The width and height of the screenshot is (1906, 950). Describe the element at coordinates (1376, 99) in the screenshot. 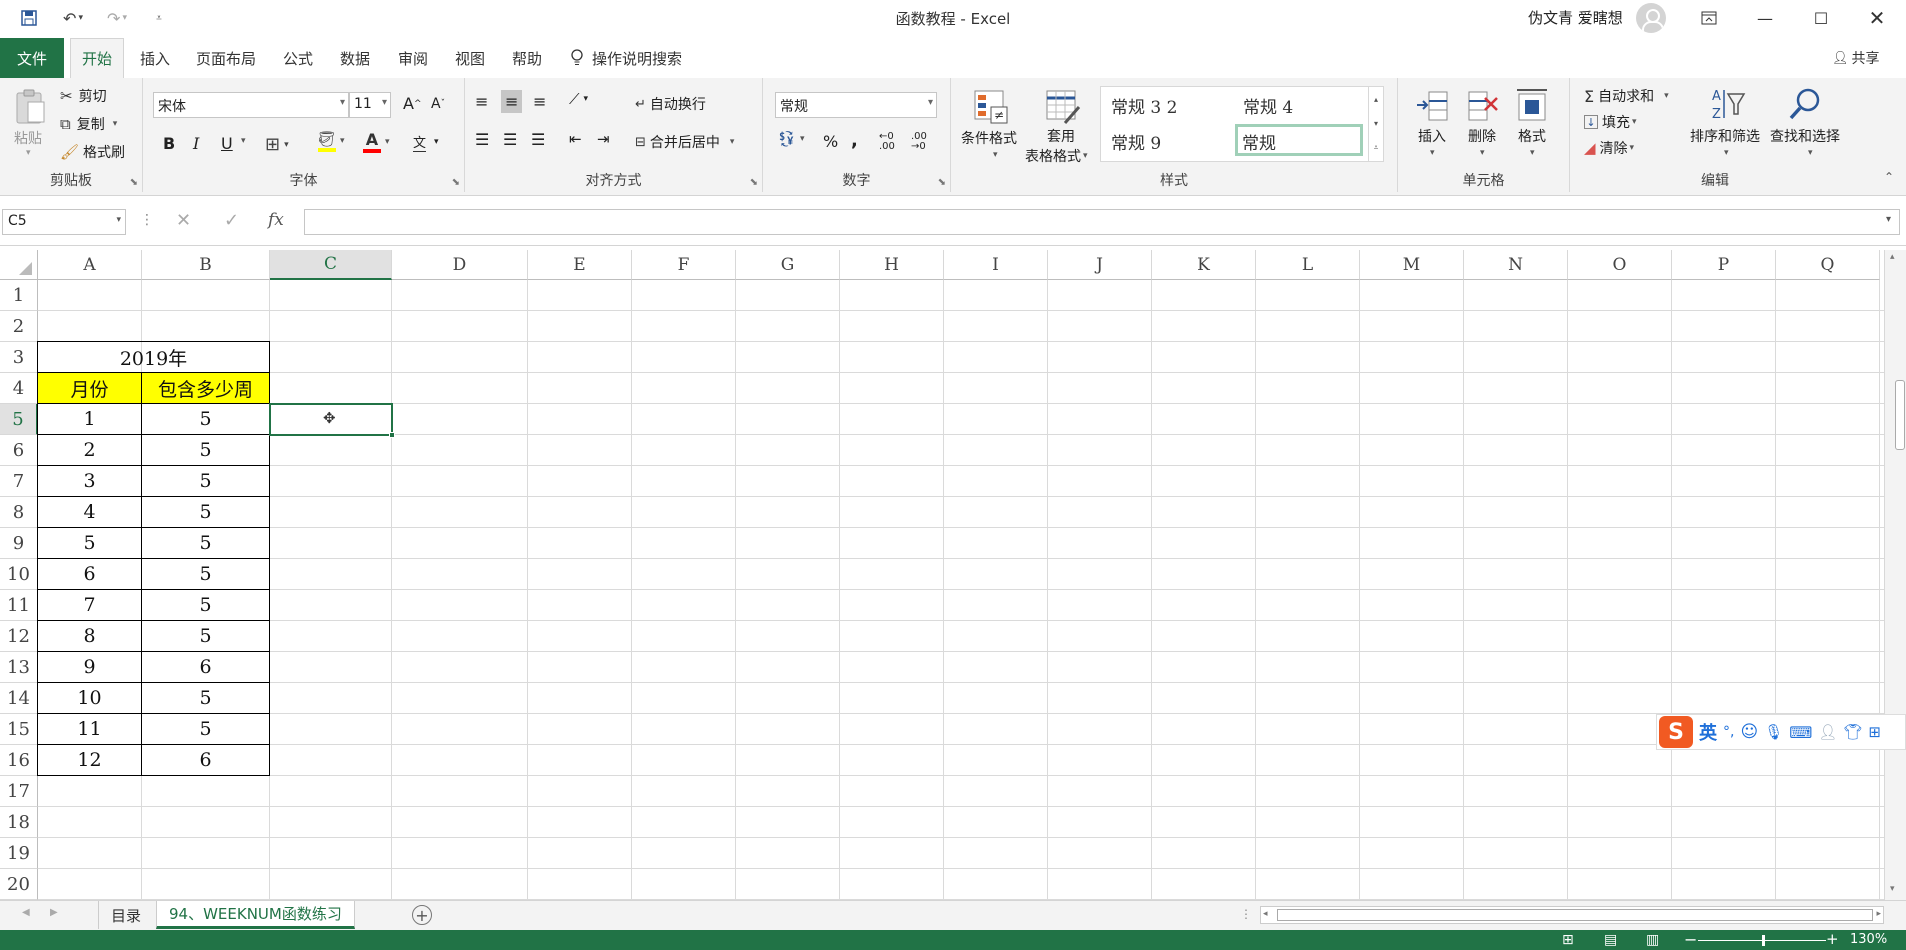

I see `chevron-up-icon: ▴` at that location.